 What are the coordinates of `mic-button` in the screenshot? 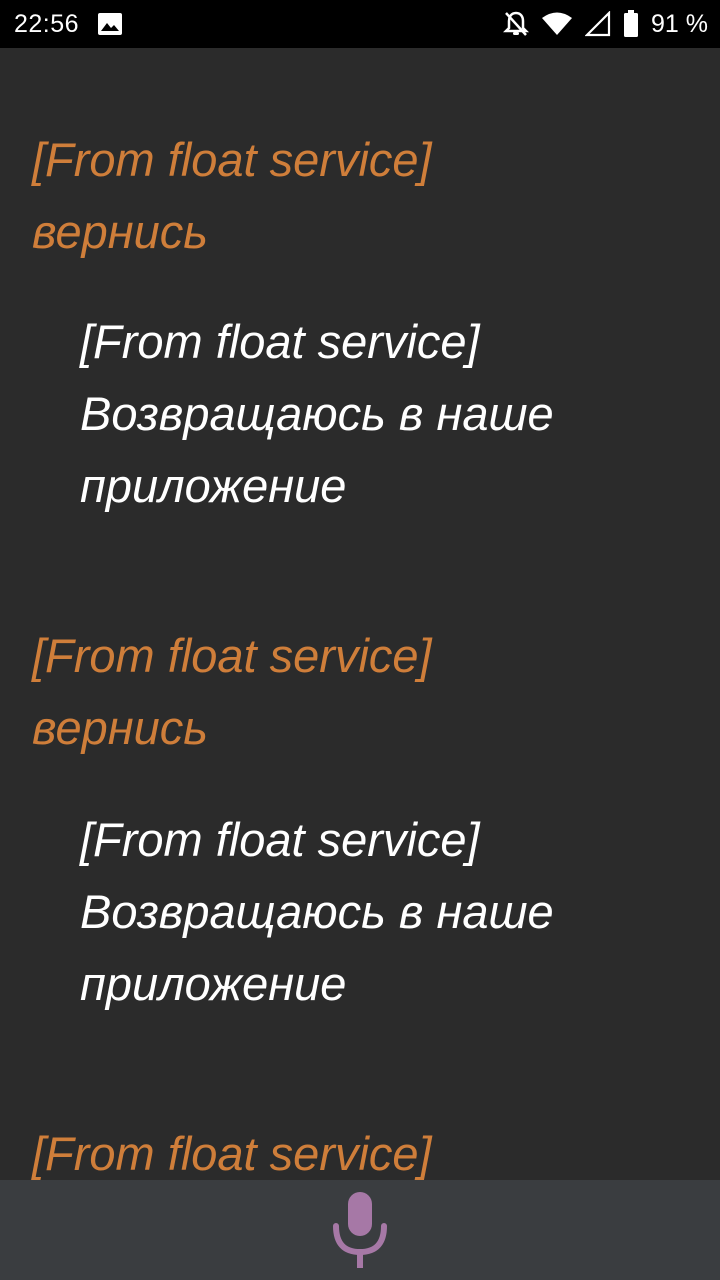 It's located at (360, 1230).